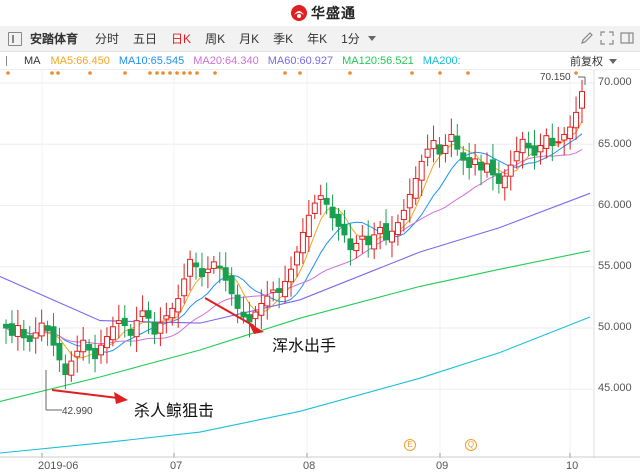 This screenshot has width=640, height=476. What do you see at coordinates (317, 38) in the screenshot?
I see `tab-yearly-k: 年K` at bounding box center [317, 38].